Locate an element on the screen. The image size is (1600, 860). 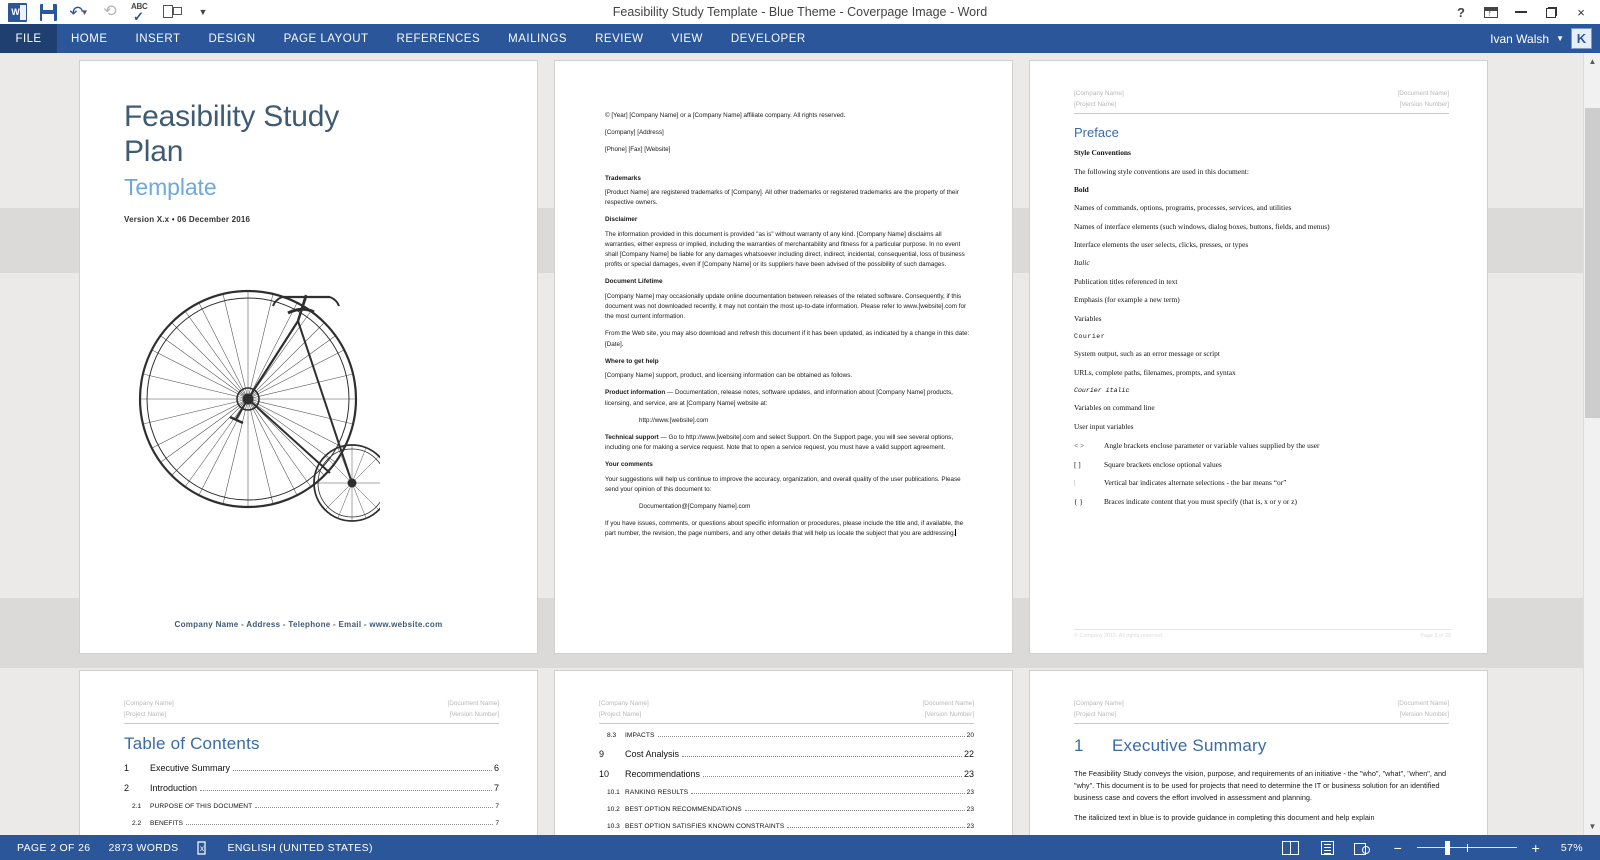
tab-mailings: MAILINGS is located at coordinates (537, 38).